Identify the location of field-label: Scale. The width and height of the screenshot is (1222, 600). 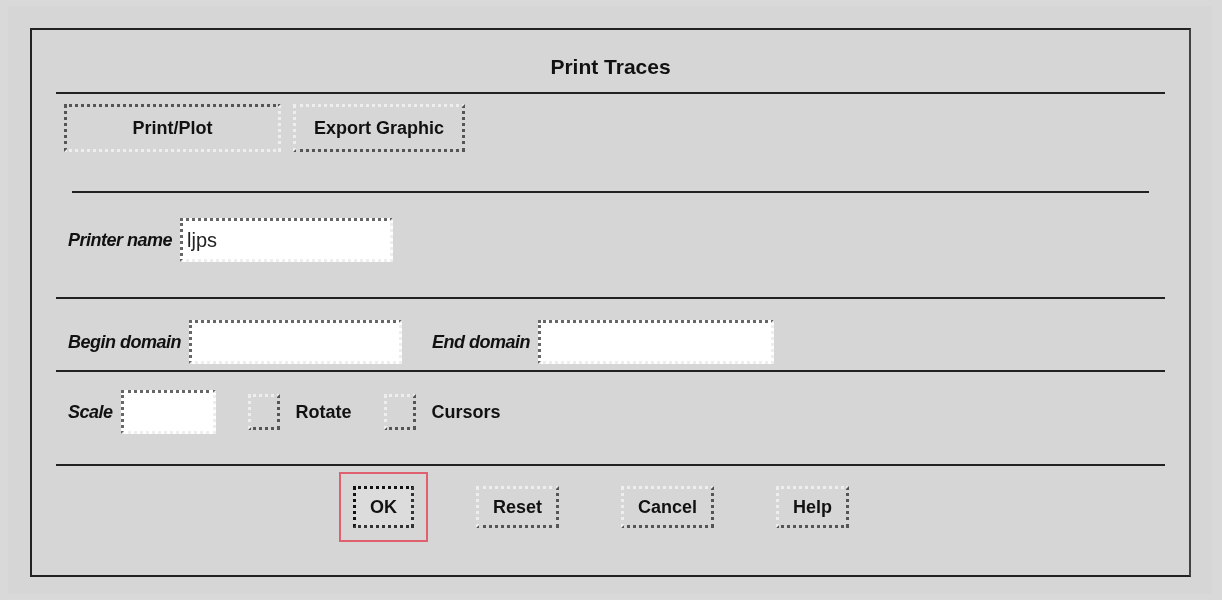
(90, 412).